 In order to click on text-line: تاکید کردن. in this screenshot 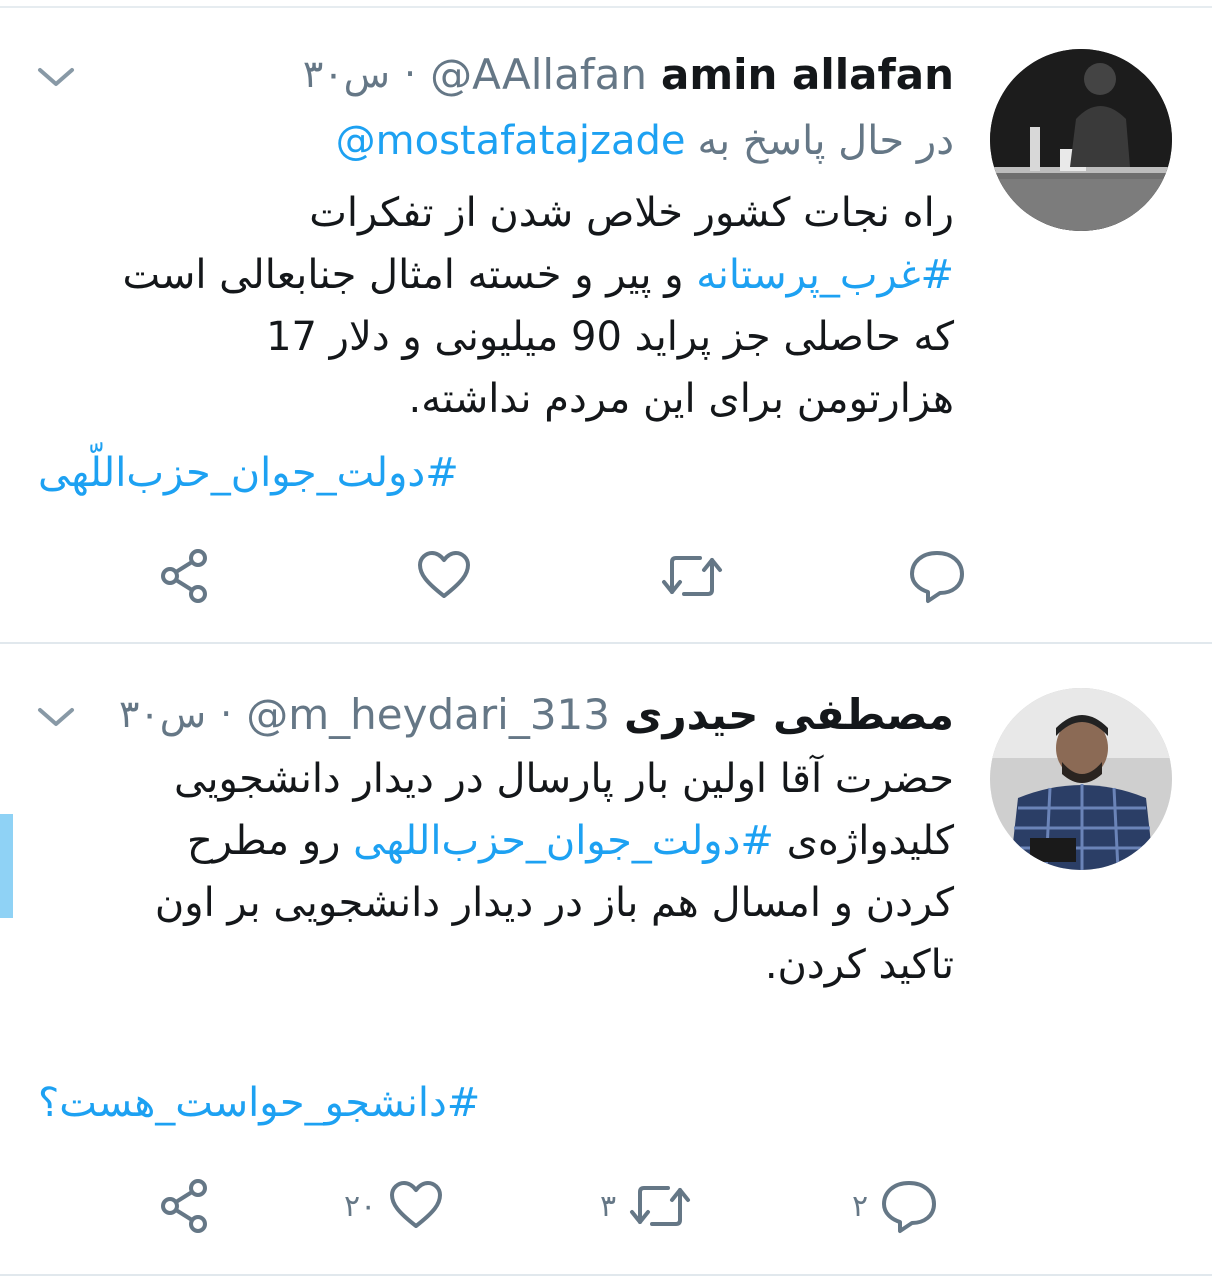, I will do `click(859, 965)`.